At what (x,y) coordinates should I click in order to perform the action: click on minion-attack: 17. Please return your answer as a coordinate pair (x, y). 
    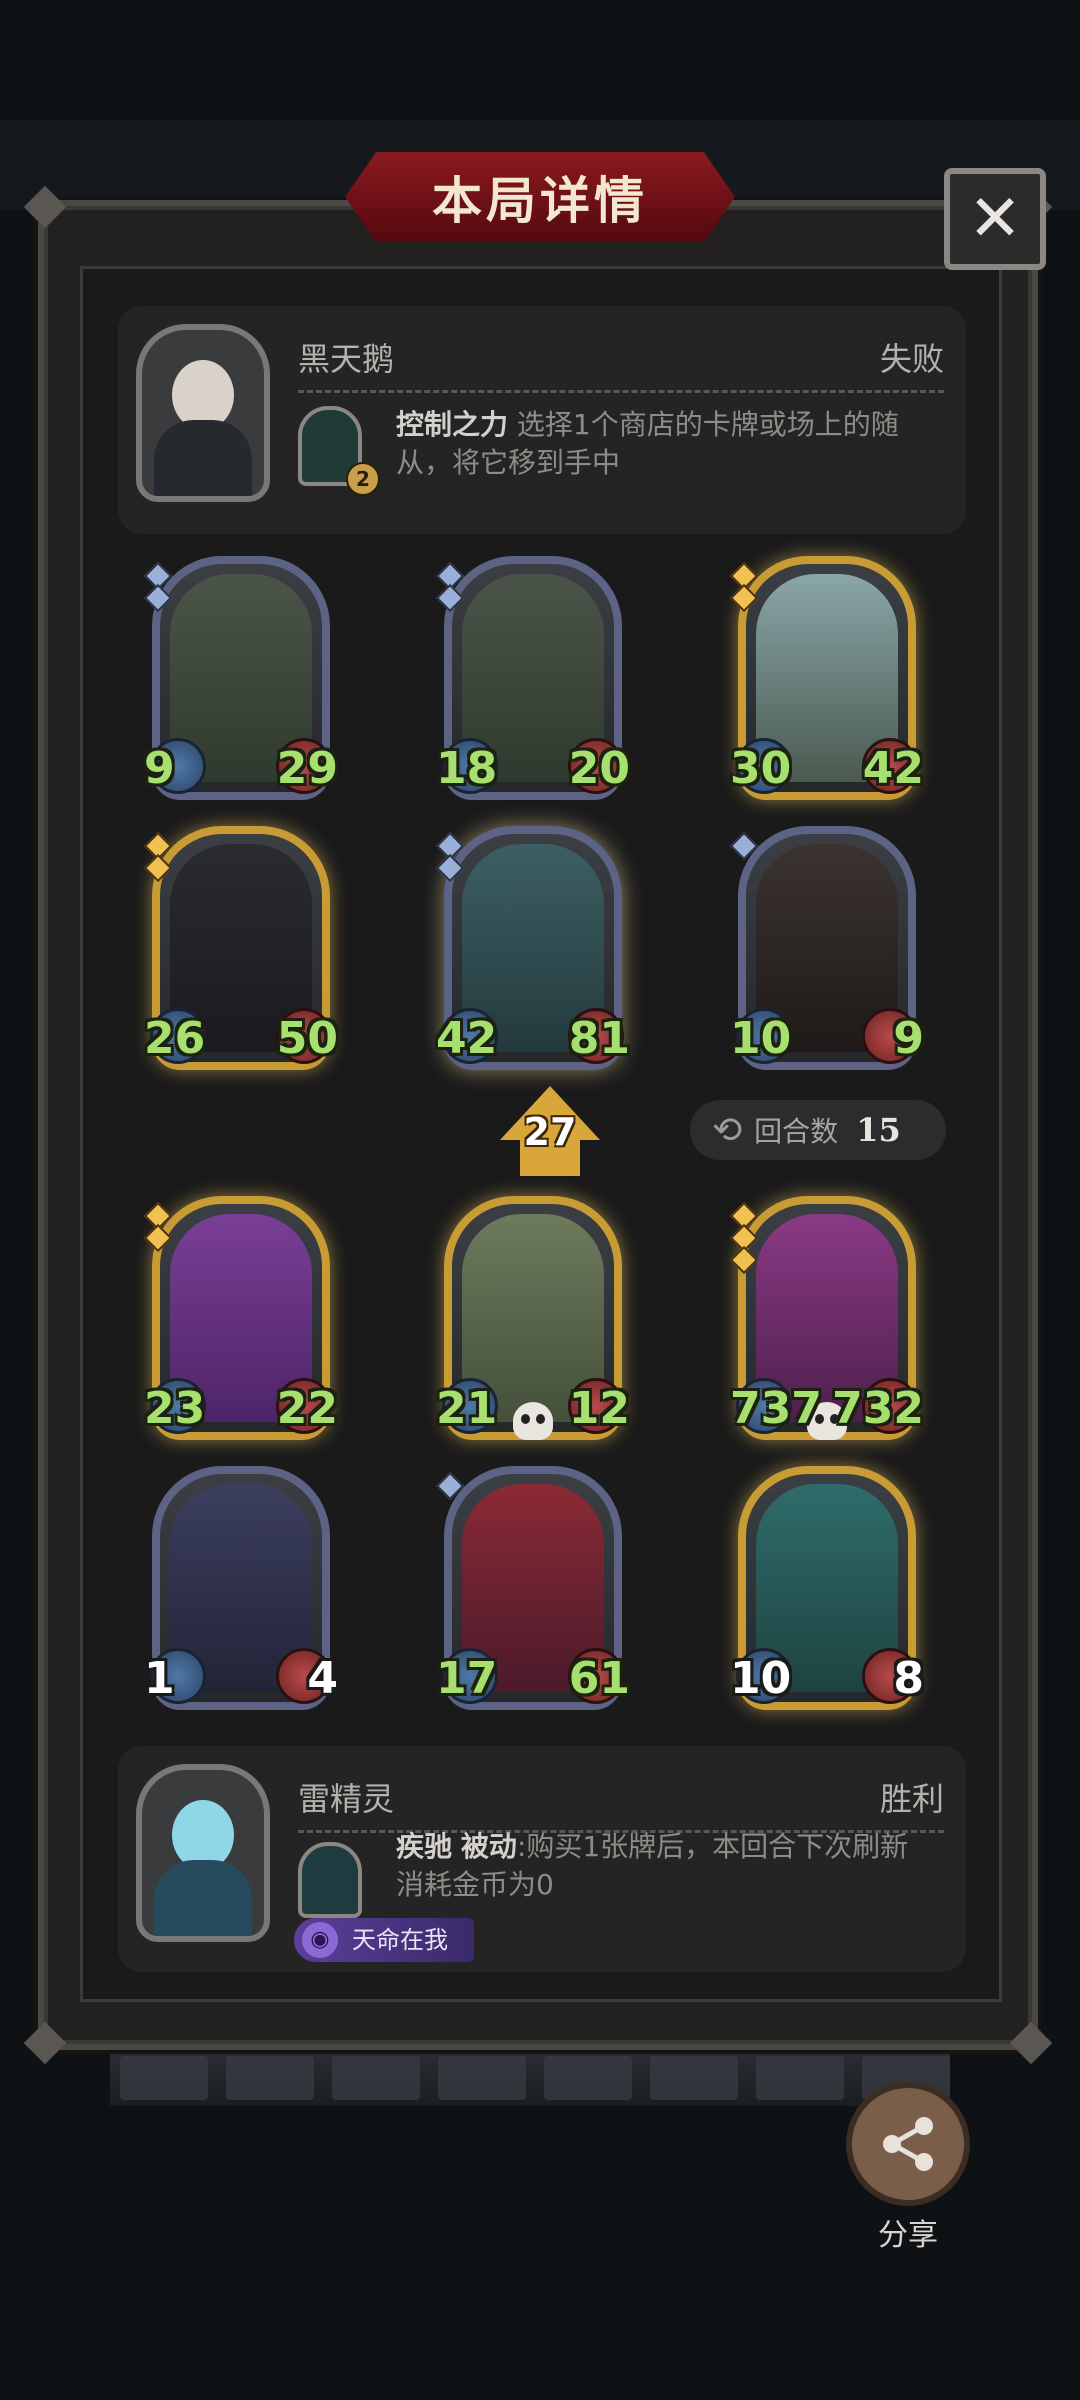
    Looking at the image, I should click on (467, 1678).